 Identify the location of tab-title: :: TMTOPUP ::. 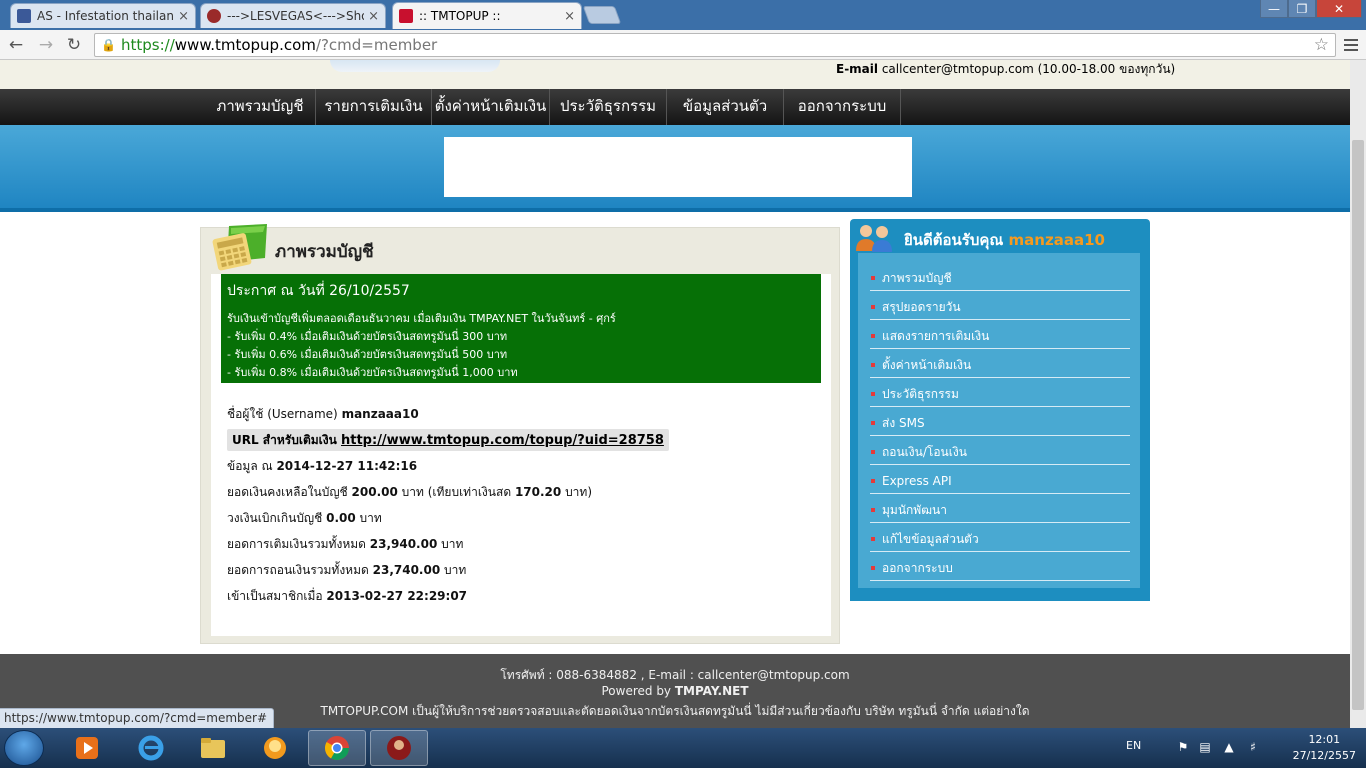
(460, 16).